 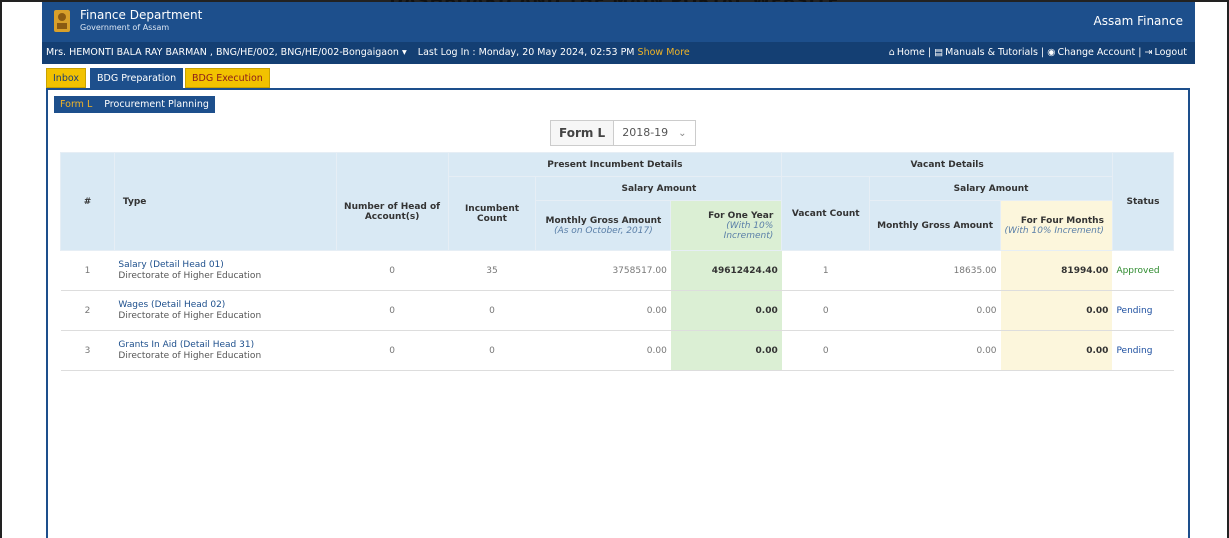 What do you see at coordinates (911, 52) in the screenshot?
I see `home-link: Home` at bounding box center [911, 52].